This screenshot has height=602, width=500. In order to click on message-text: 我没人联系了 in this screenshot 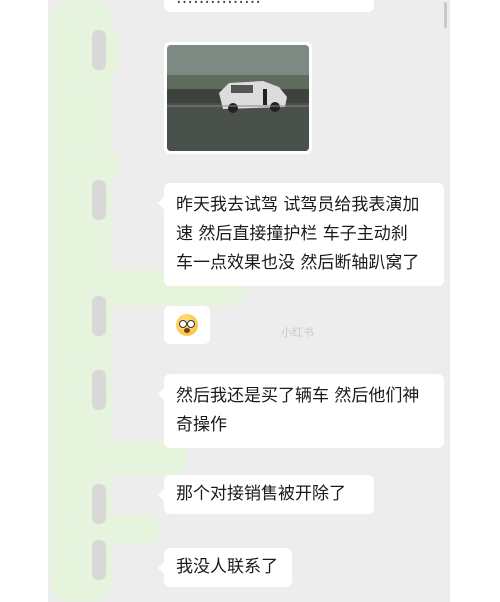, I will do `click(227, 567)`.